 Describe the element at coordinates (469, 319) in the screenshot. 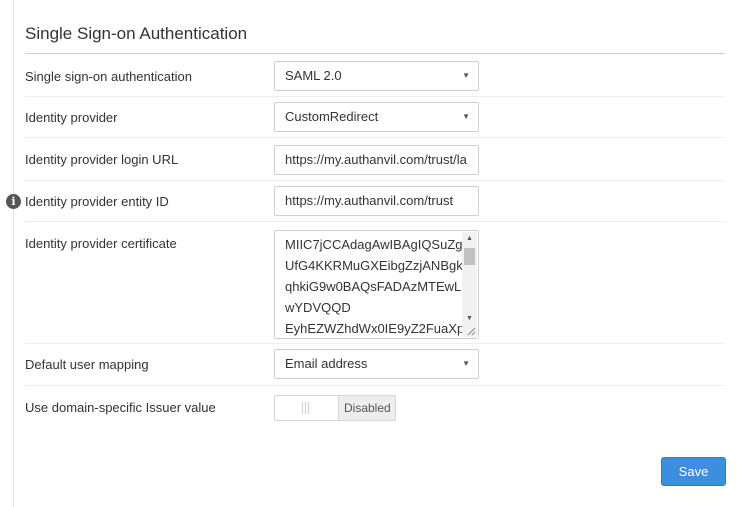

I see `scroll-down-arrow-icon: ▼` at that location.